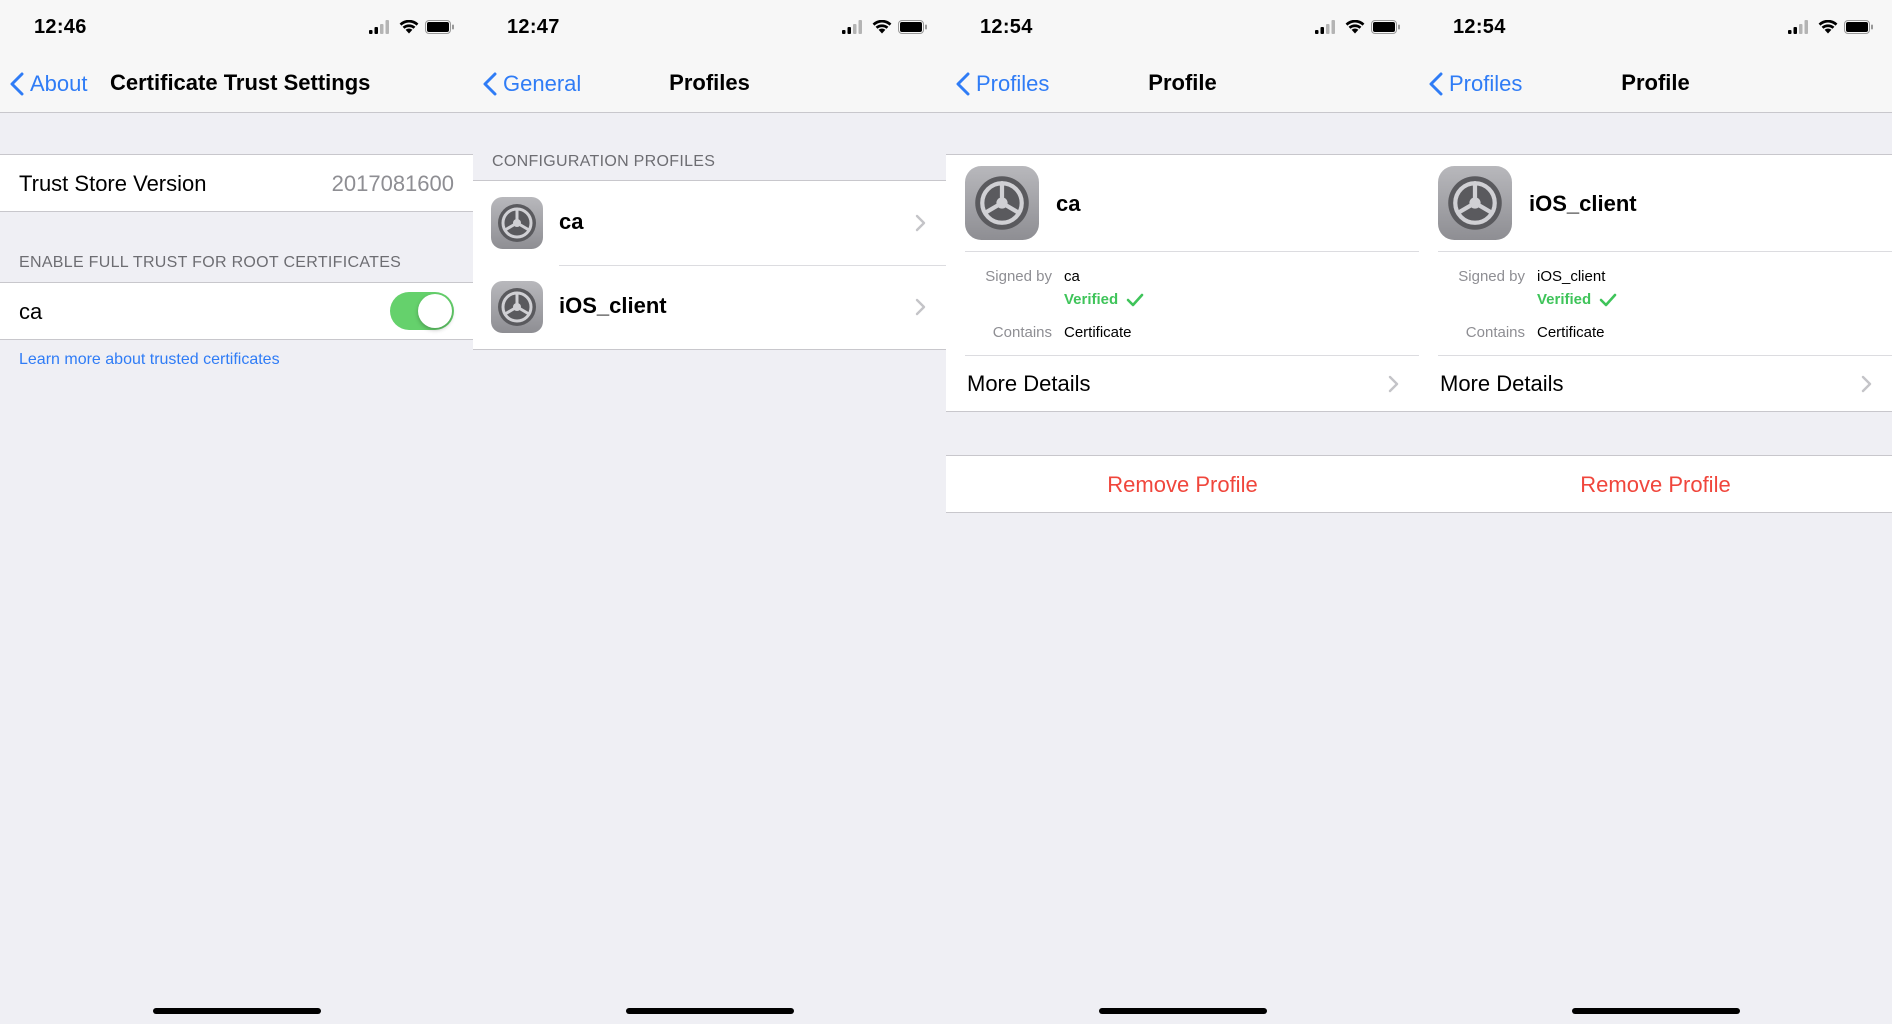 This screenshot has width=1892, height=1024. I want to click on page-title: Profiles, so click(709, 82).